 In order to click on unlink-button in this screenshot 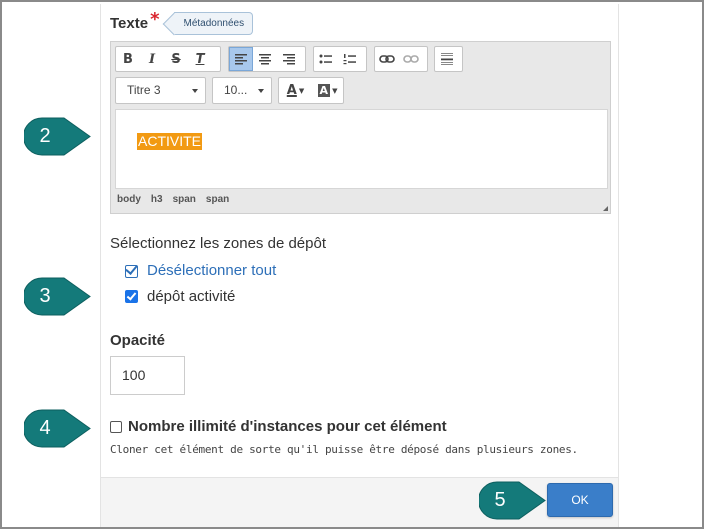, I will do `click(411, 59)`.